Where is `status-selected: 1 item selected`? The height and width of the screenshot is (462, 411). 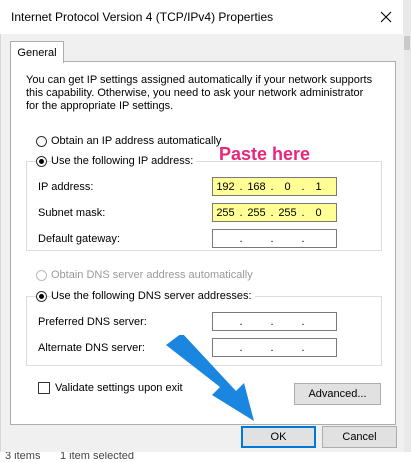
status-selected: 1 item selected is located at coordinates (97, 457).